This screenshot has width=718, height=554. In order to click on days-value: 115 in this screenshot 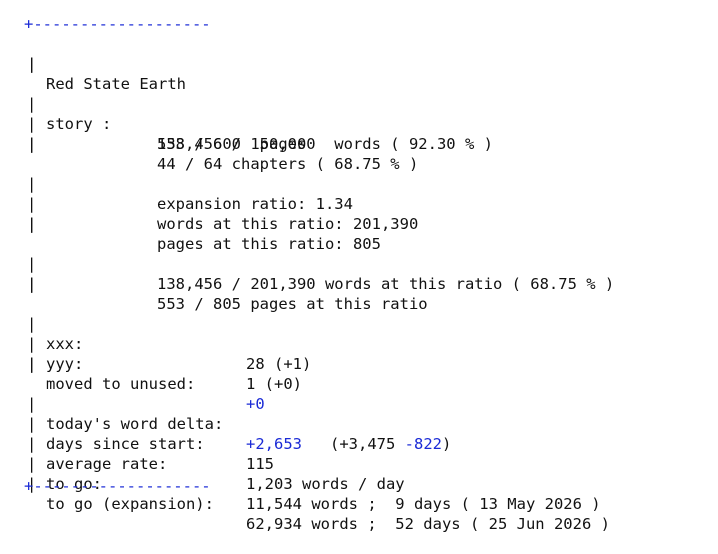, I will do `click(260, 464)`.